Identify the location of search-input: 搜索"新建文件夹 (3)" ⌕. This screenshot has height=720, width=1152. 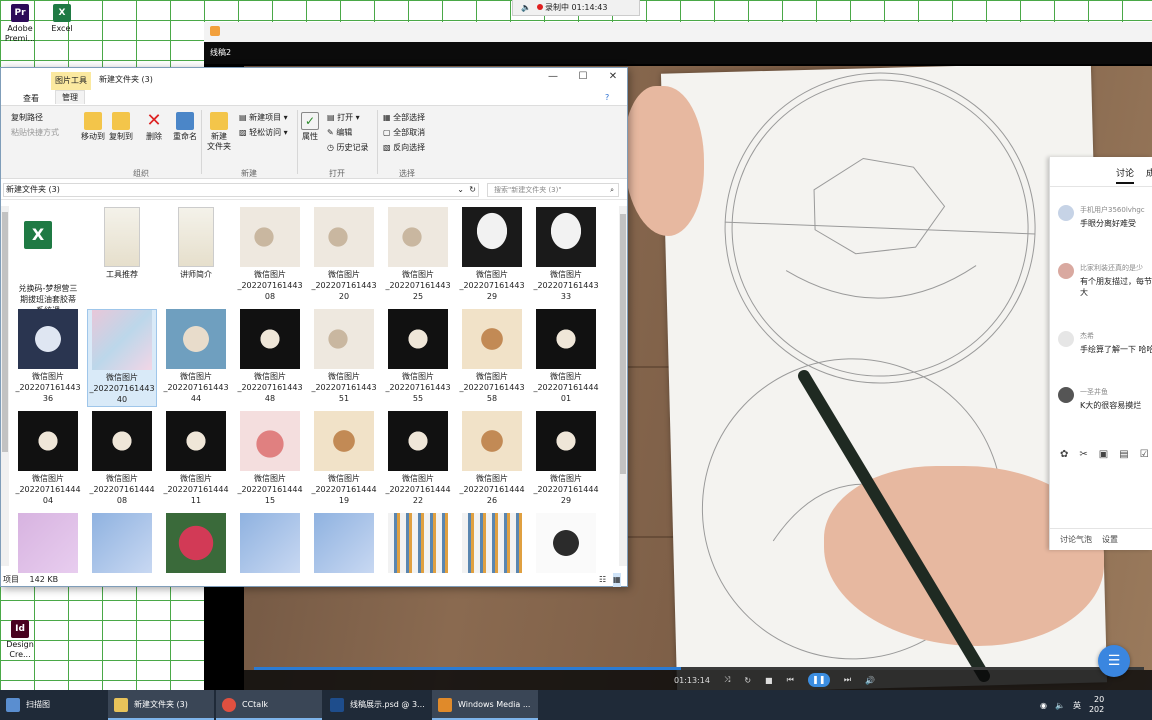
(553, 190).